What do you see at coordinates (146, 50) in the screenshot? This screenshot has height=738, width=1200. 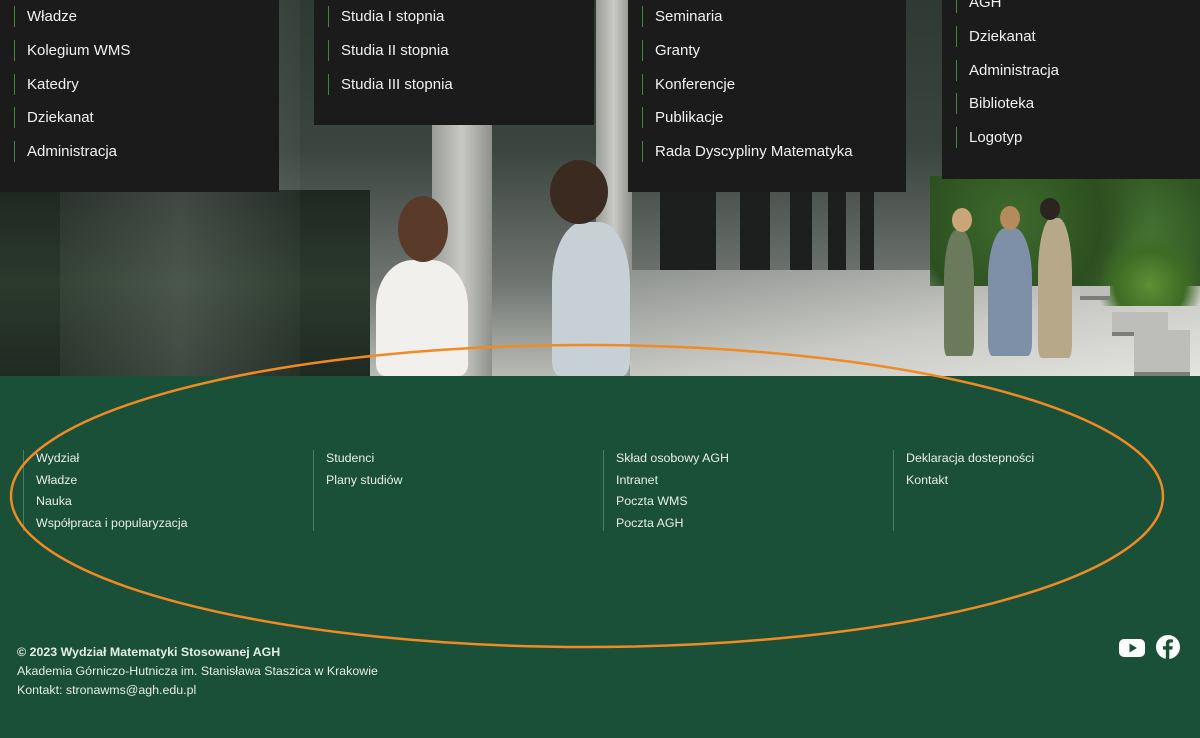 I see `menu-item: Kolegium WMS` at bounding box center [146, 50].